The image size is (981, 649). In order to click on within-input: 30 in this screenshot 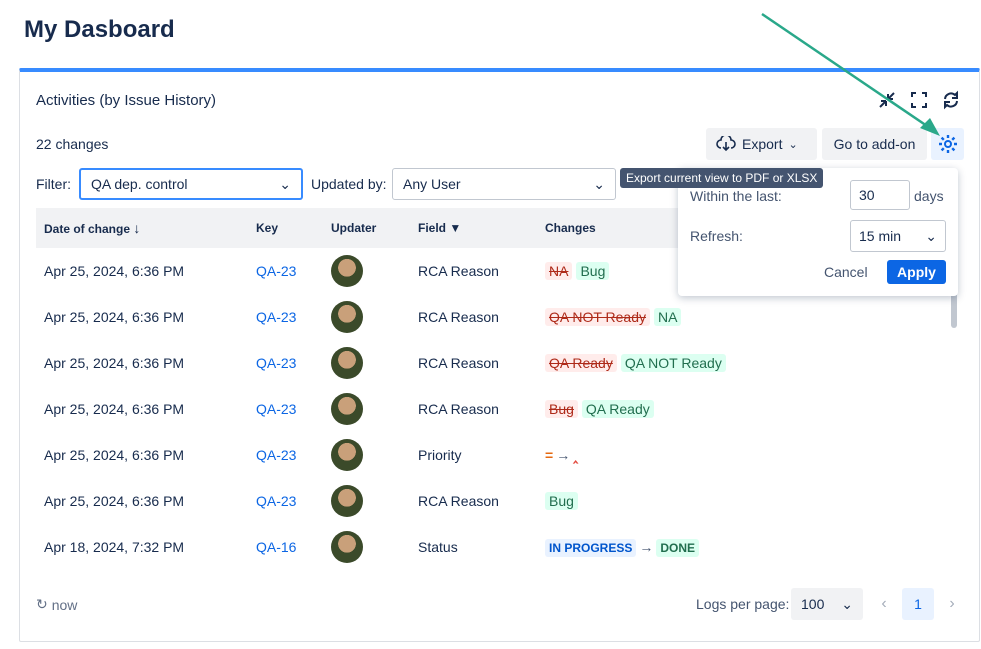, I will do `click(880, 195)`.